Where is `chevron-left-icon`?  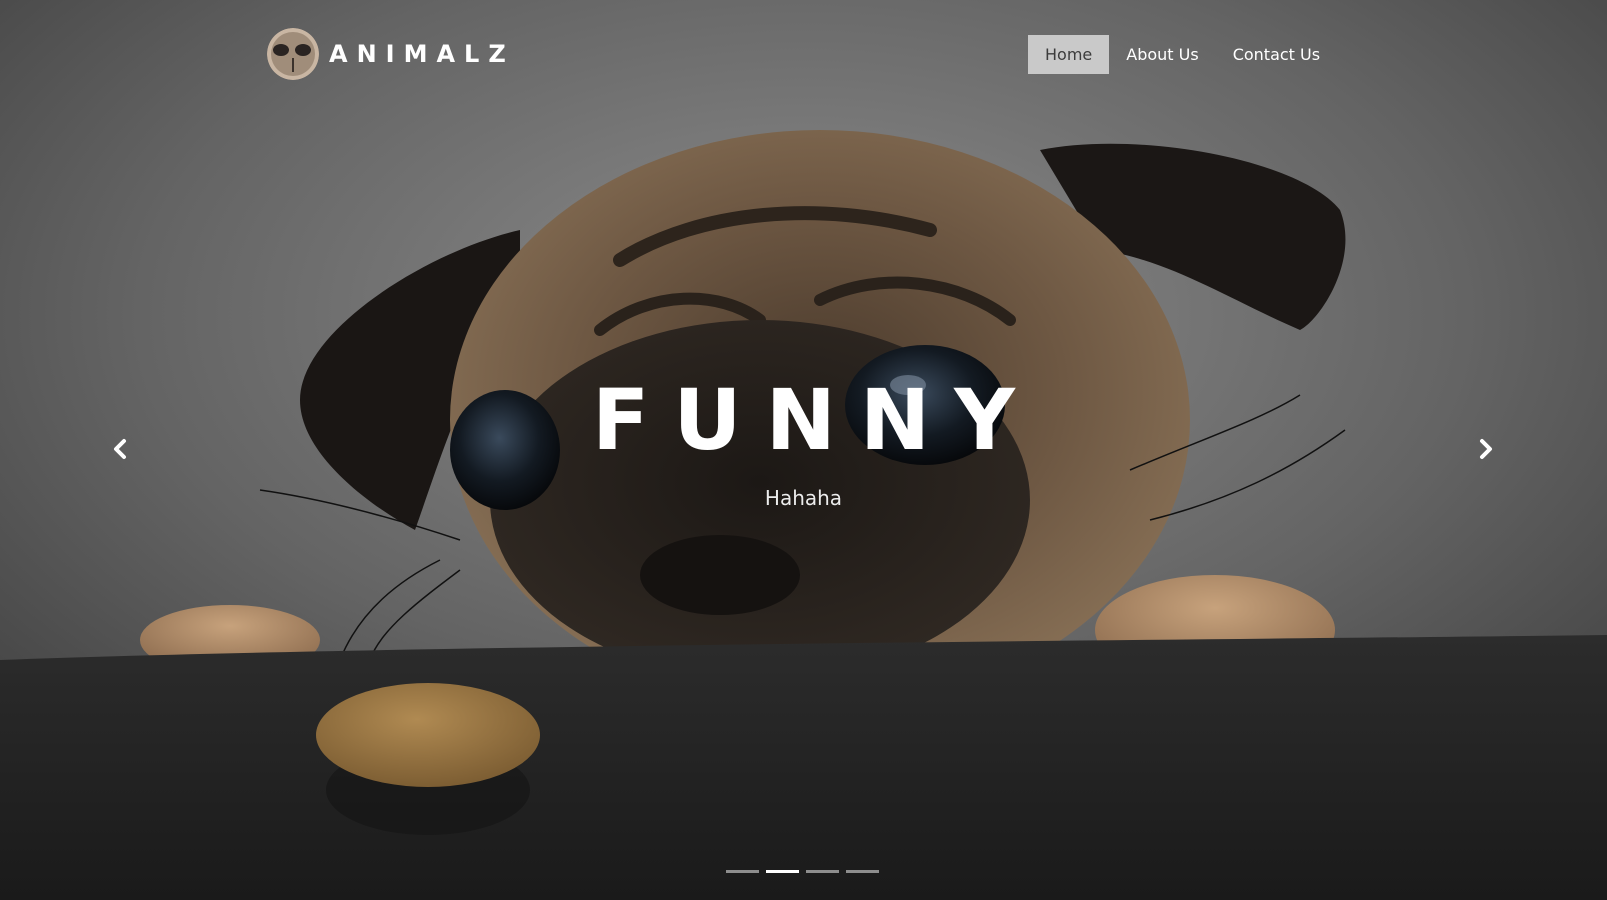
chevron-left-icon is located at coordinates (120, 449).